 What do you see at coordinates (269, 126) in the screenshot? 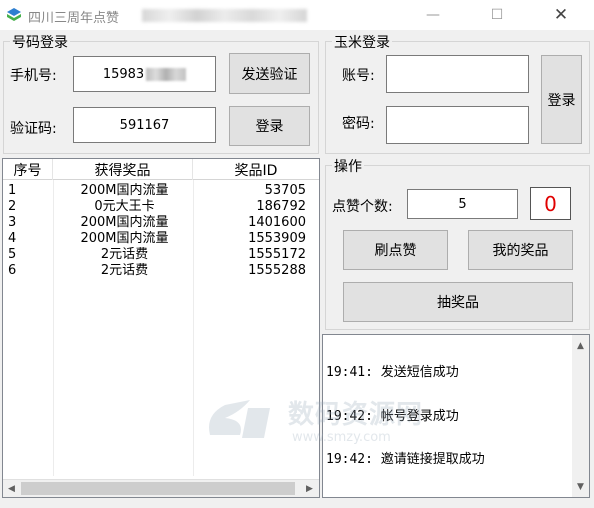
I see `phone-login-button: 登录` at bounding box center [269, 126].